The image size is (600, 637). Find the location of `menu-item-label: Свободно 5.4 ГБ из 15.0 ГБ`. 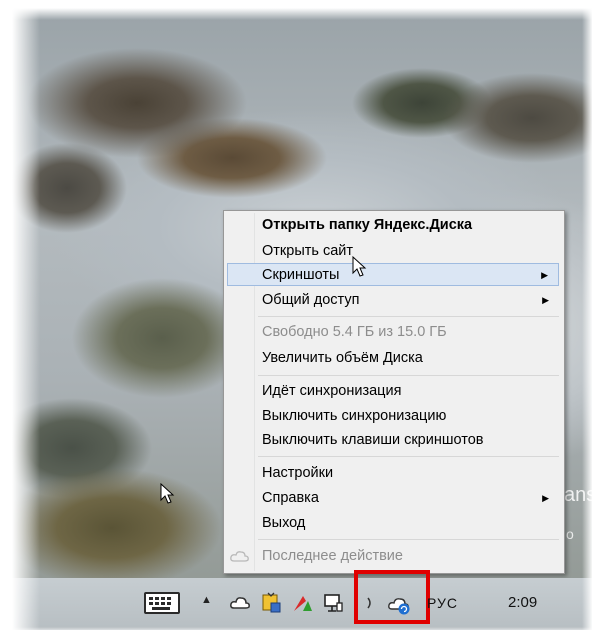

menu-item-label: Свободно 5.4 ГБ из 15.0 ГБ is located at coordinates (354, 332).